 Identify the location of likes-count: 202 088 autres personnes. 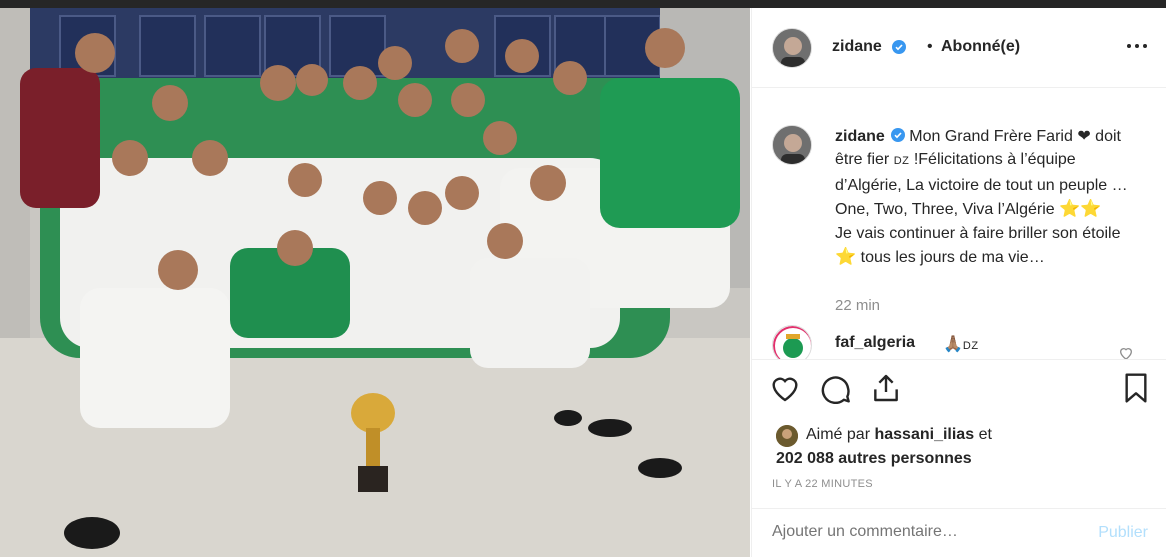
(874, 458).